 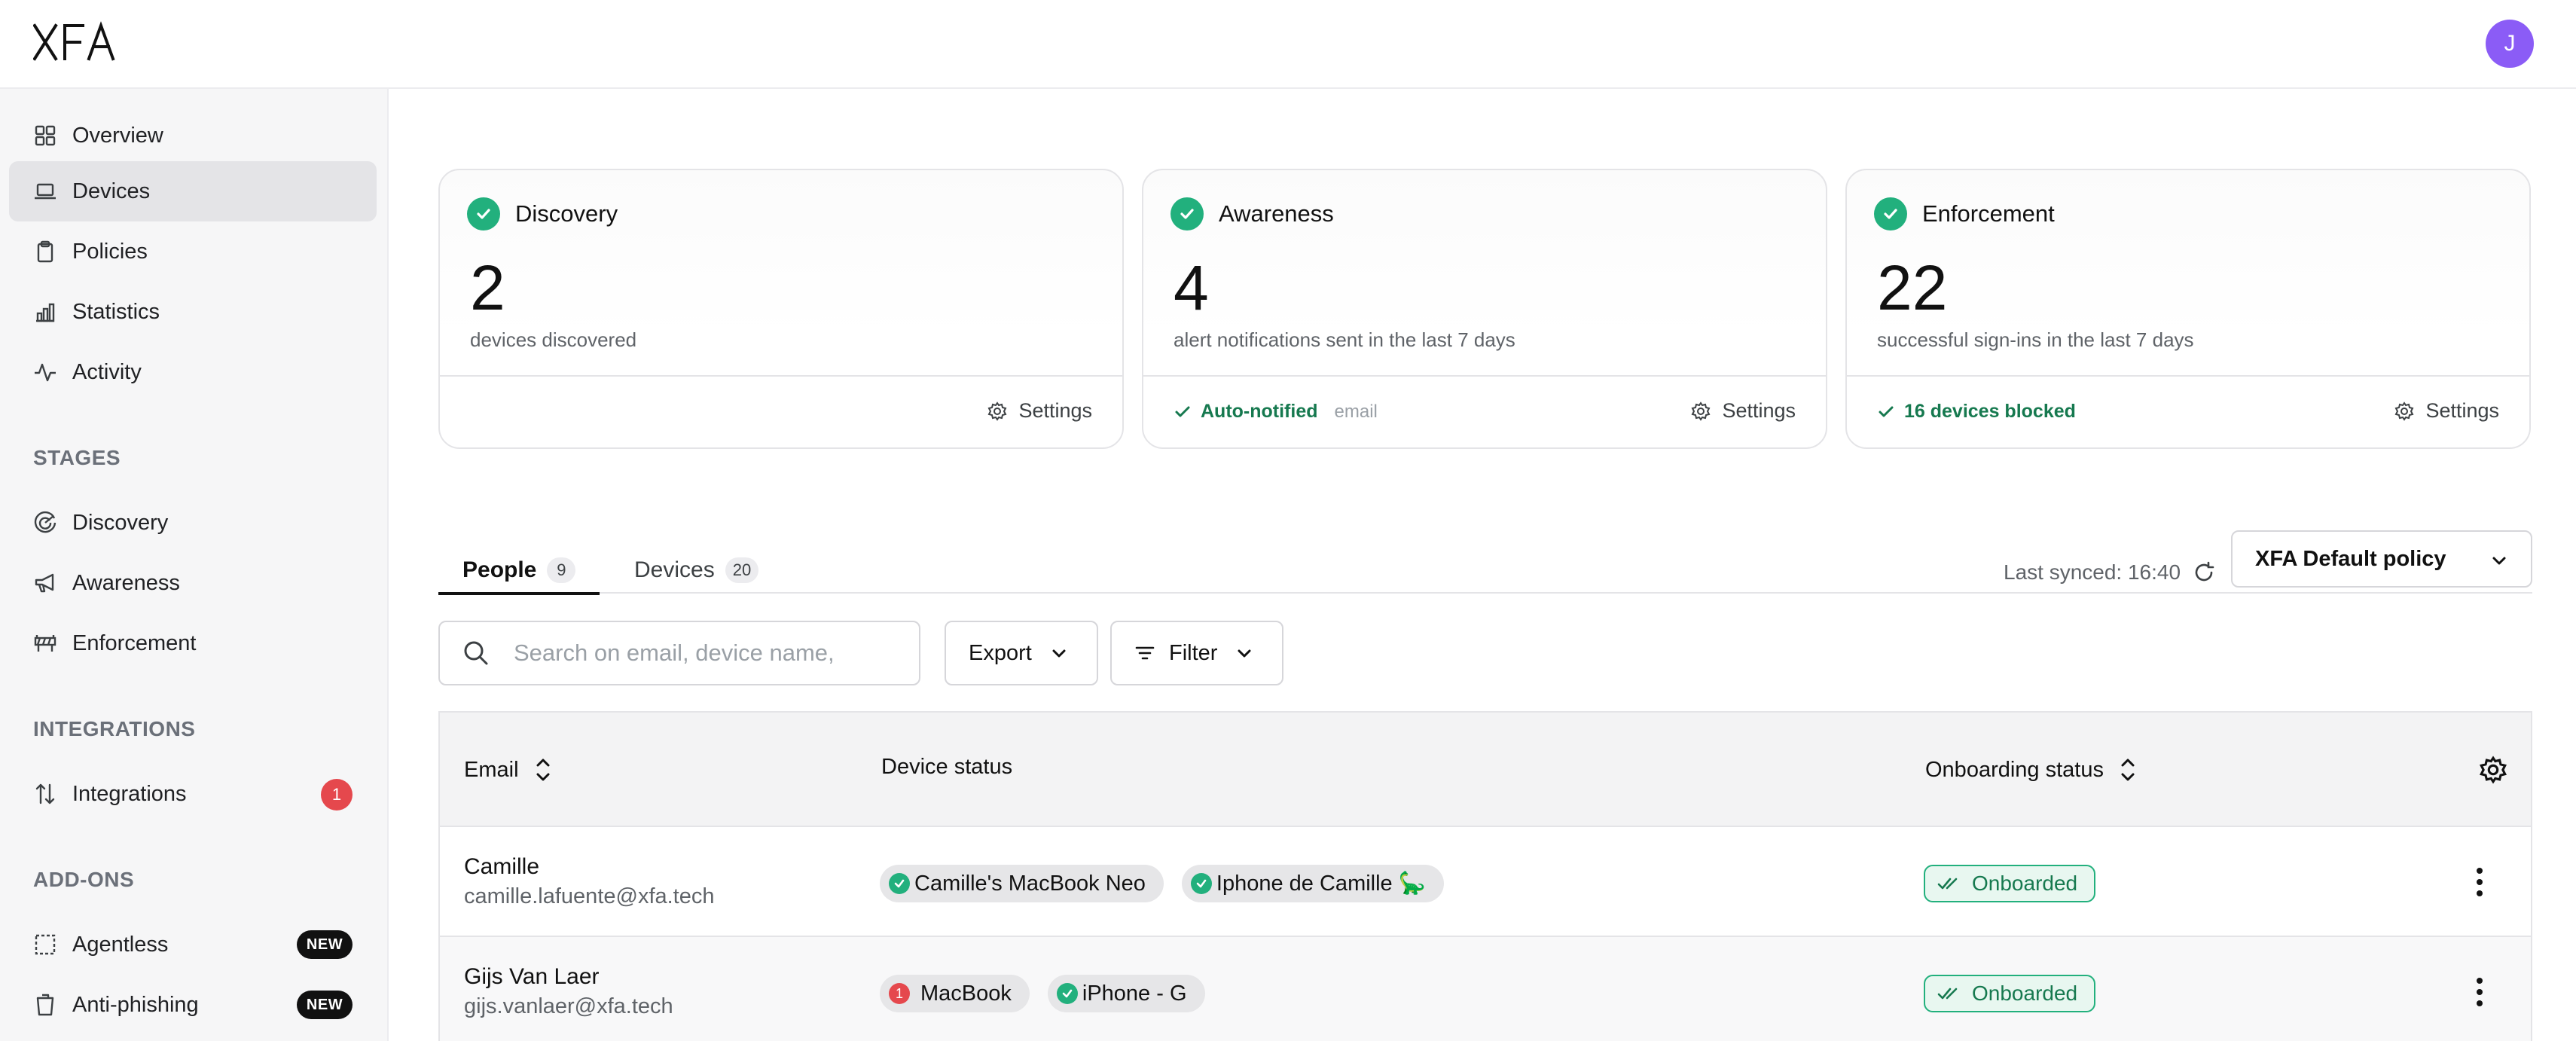 What do you see at coordinates (476, 653) in the screenshot?
I see `search-icon` at bounding box center [476, 653].